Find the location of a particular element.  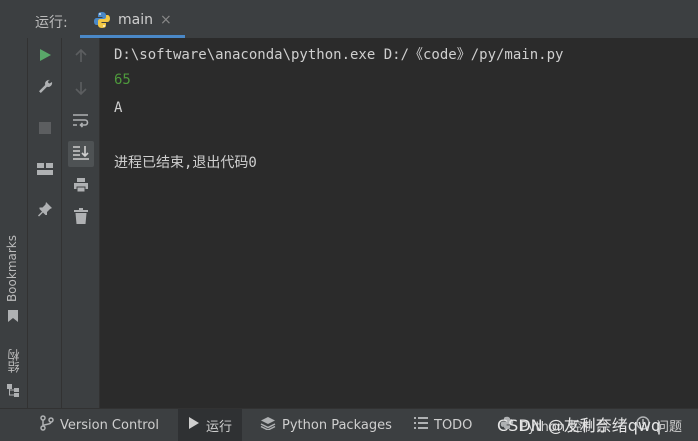

run-toolbar-secondary is located at coordinates (81, 223).